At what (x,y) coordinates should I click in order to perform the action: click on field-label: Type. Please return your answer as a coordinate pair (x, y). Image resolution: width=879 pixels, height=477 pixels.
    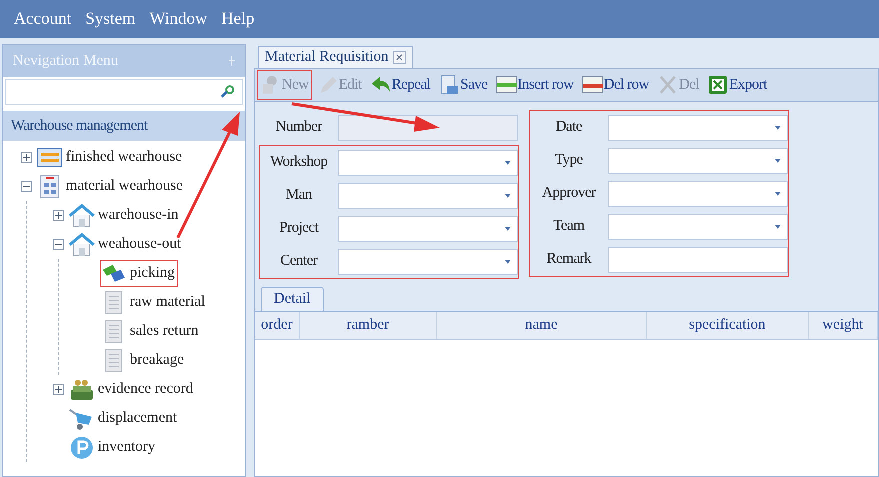
    Looking at the image, I should click on (569, 160).